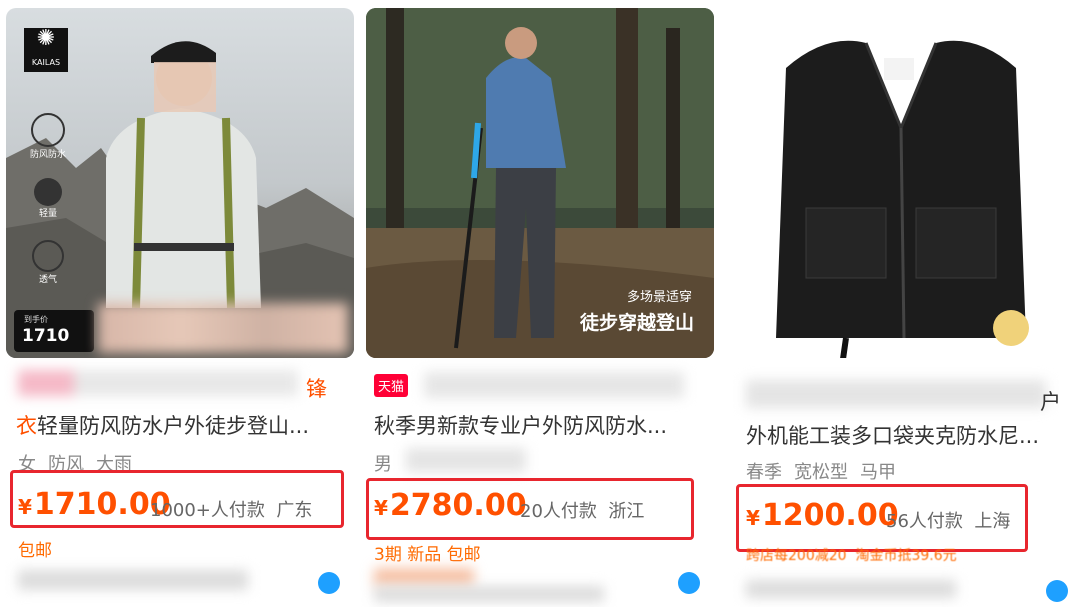 The height and width of the screenshot is (607, 1080). I want to click on brand-logo-text: KAILAS, so click(46, 62).